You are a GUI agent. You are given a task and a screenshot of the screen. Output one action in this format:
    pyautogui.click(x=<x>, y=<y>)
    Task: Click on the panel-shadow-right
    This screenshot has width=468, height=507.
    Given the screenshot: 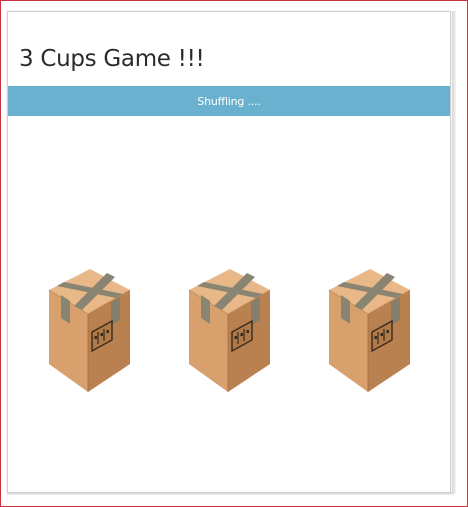 What is the action you would take?
    pyautogui.click(x=454, y=252)
    